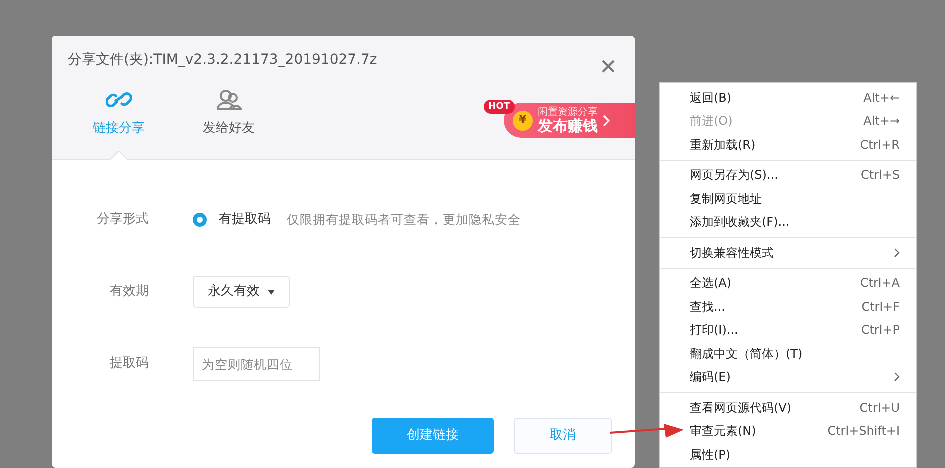 Image resolution: width=945 pixels, height=468 pixels. I want to click on radio-button, so click(200, 220).